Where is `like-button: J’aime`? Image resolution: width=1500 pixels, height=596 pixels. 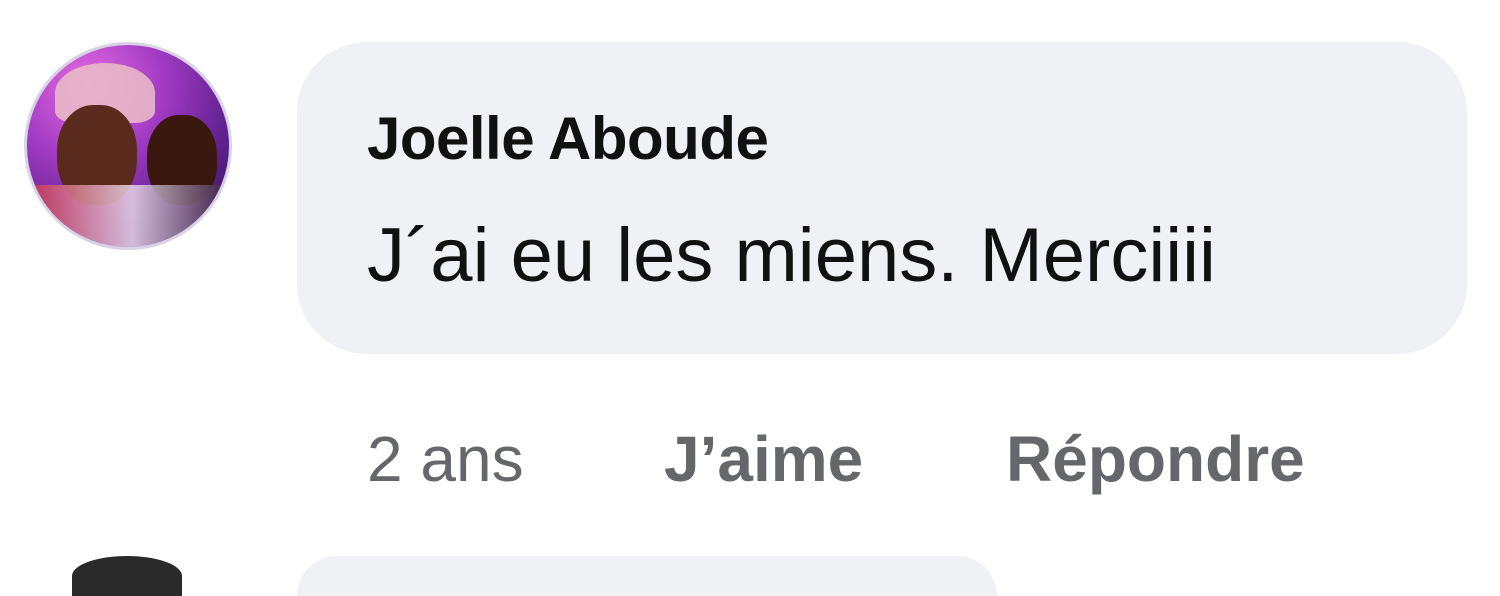 like-button: J’aime is located at coordinates (763, 459).